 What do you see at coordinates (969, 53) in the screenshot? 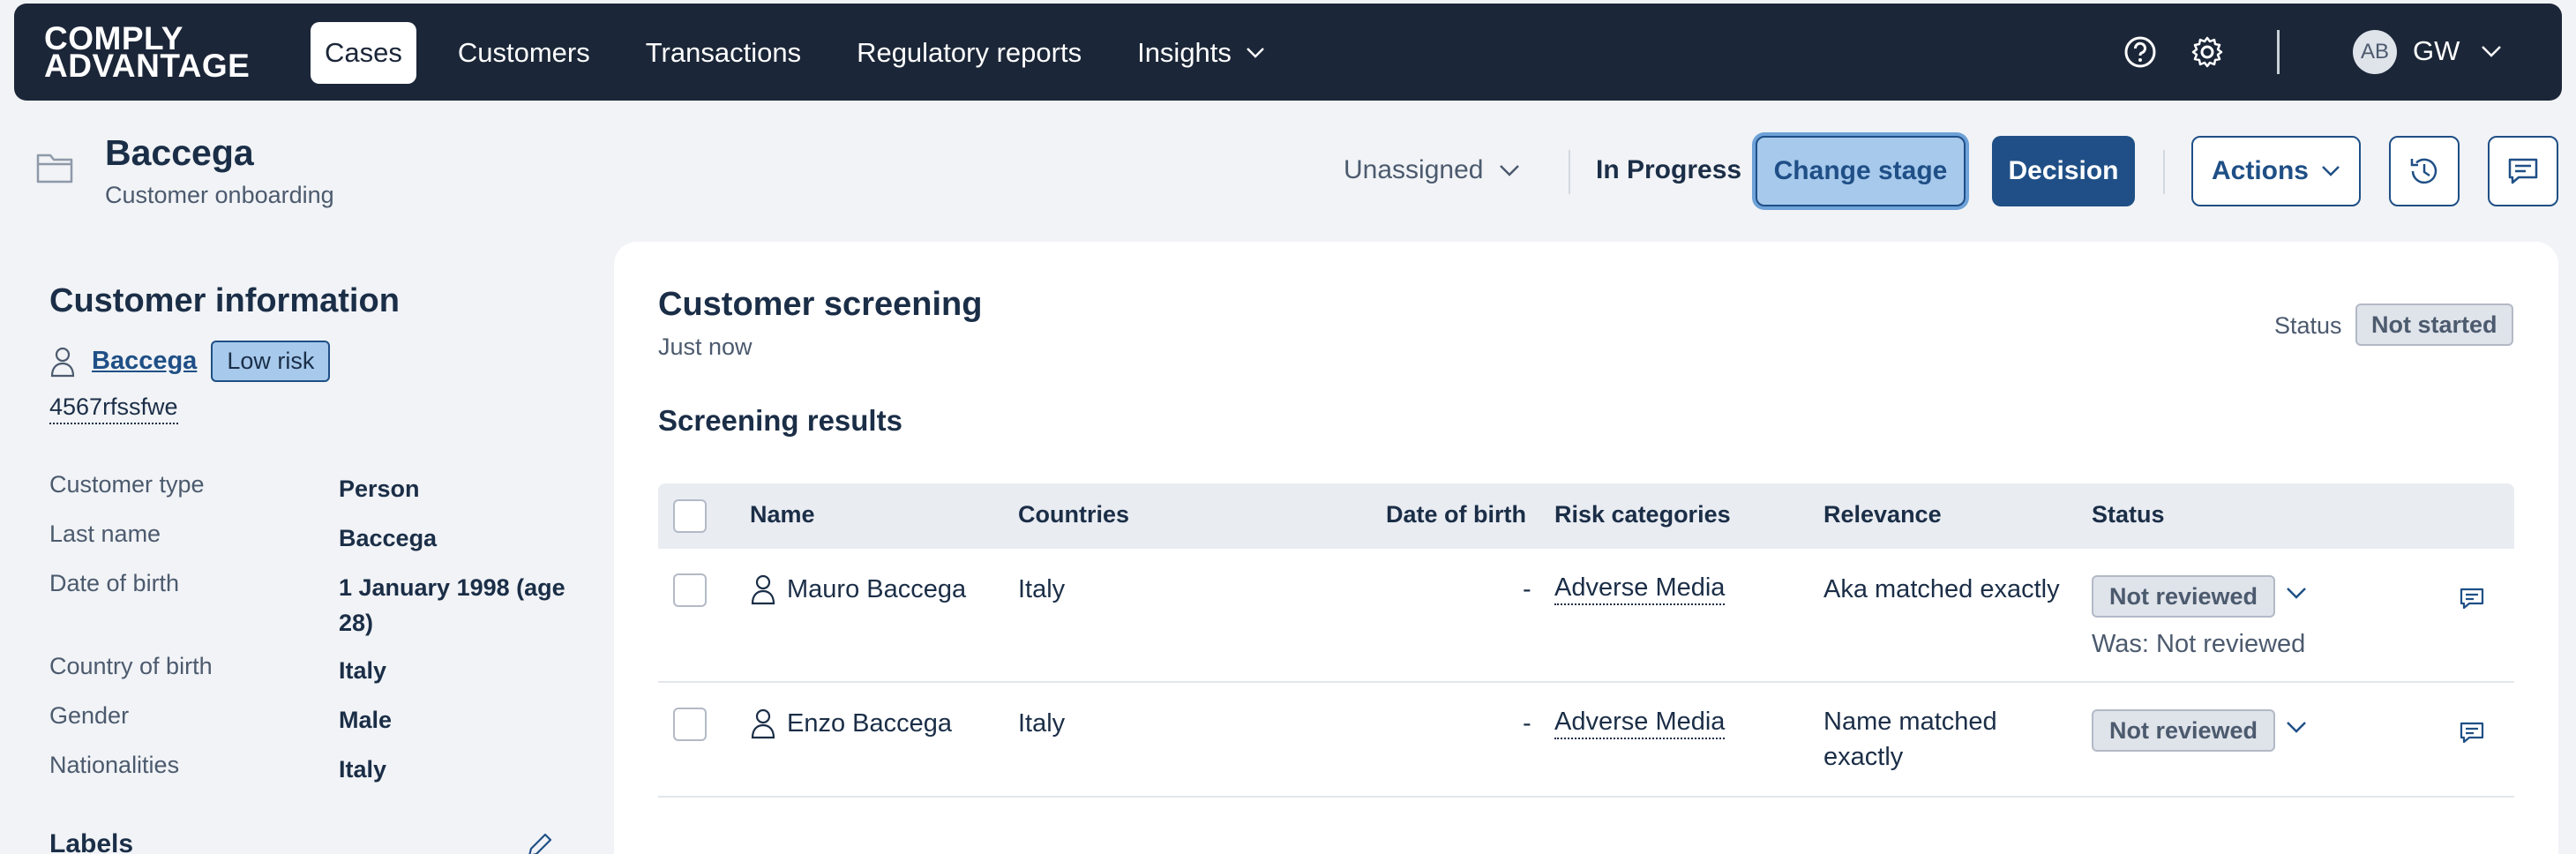
I see `nav-tab-regulatory-reports: Regulatory reports` at bounding box center [969, 53].